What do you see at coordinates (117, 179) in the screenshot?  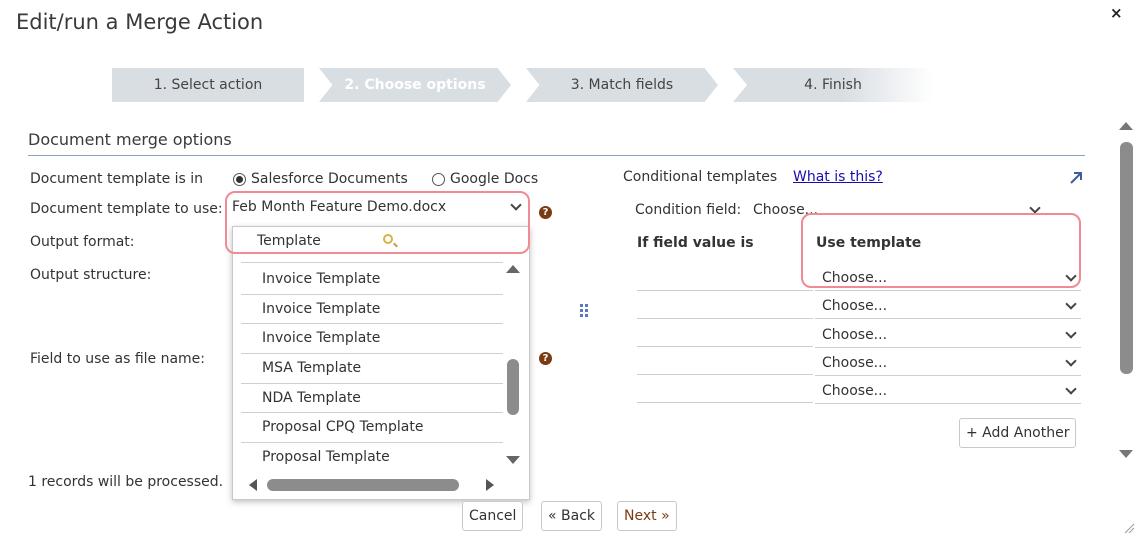 I see `template-location-label: Document template is in` at bounding box center [117, 179].